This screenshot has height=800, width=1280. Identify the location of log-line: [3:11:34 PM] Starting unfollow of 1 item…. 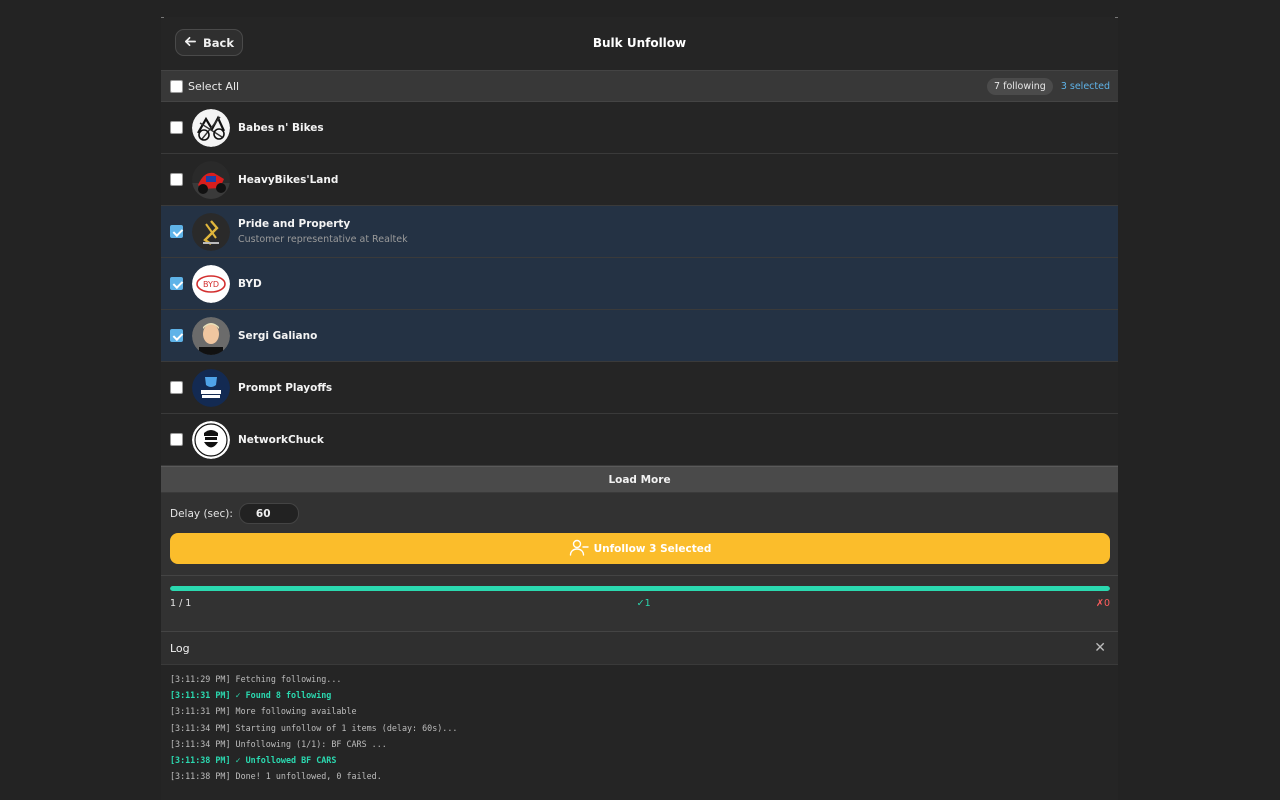
(314, 727).